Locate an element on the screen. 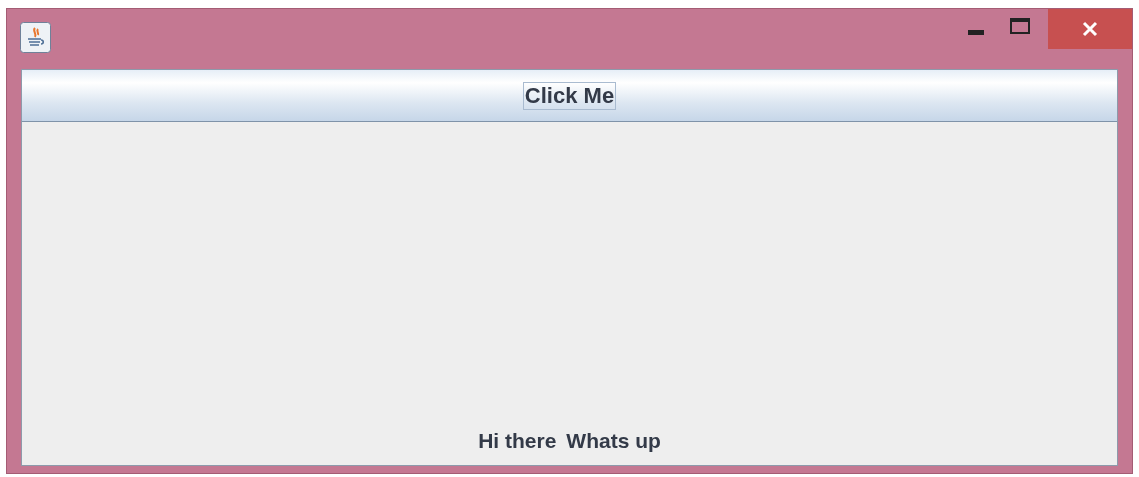 Image resolution: width=1139 pixels, height=477 pixels. close-icon is located at coordinates (1090, 29).